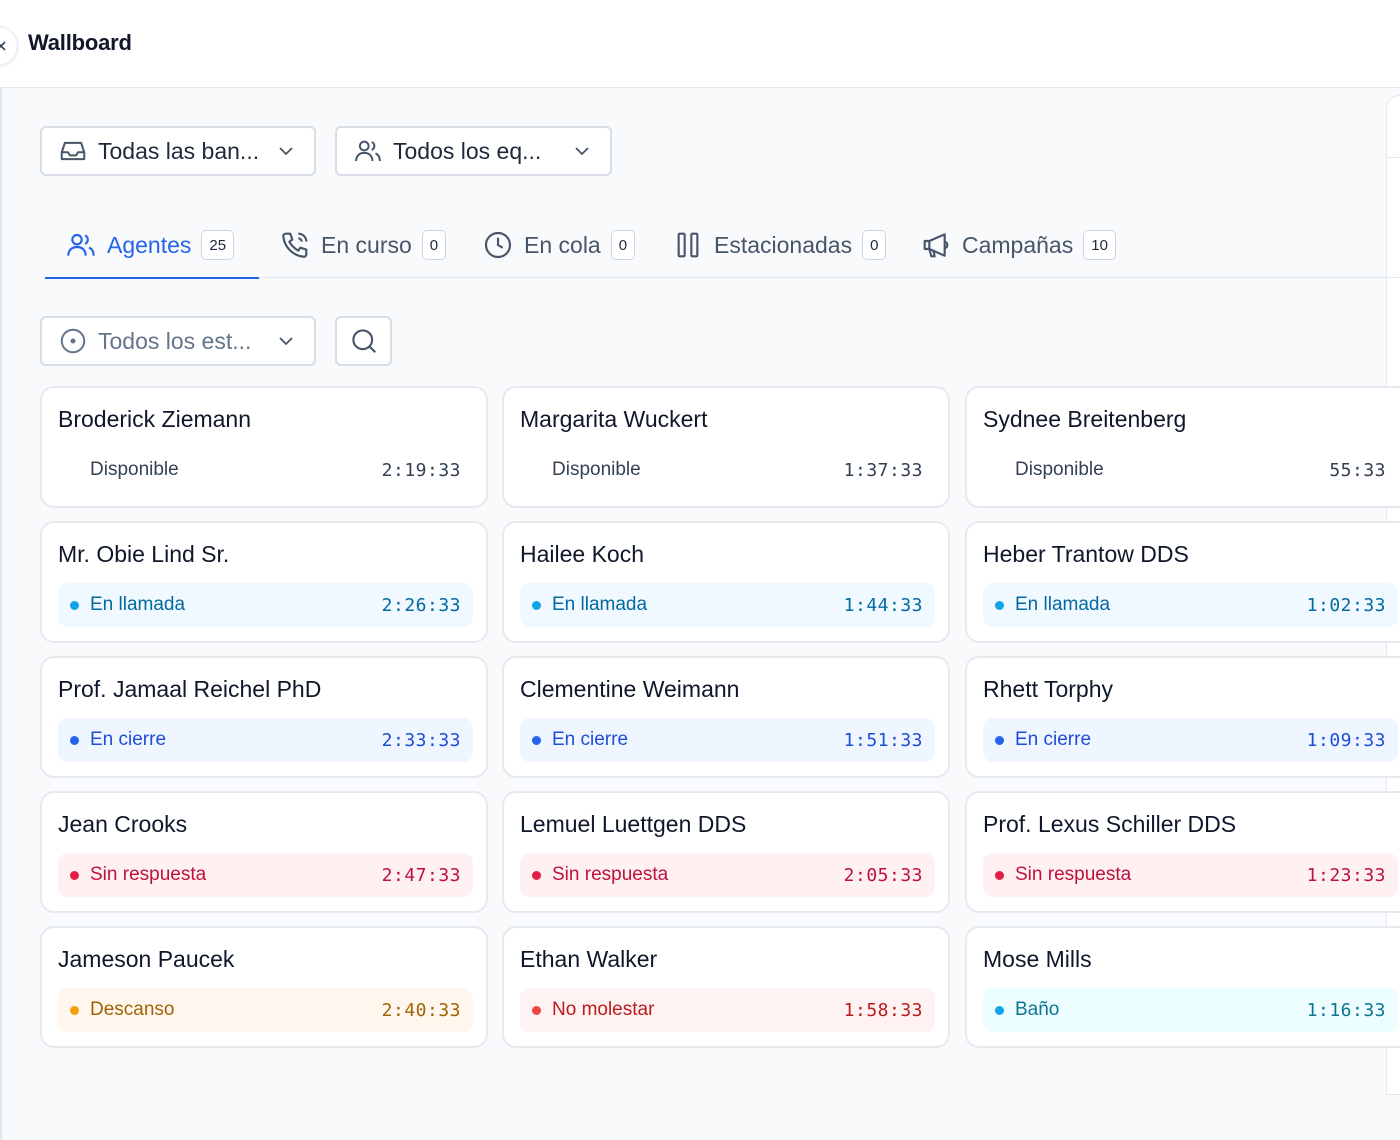  I want to click on tab-parked-count: 0, so click(874, 245).